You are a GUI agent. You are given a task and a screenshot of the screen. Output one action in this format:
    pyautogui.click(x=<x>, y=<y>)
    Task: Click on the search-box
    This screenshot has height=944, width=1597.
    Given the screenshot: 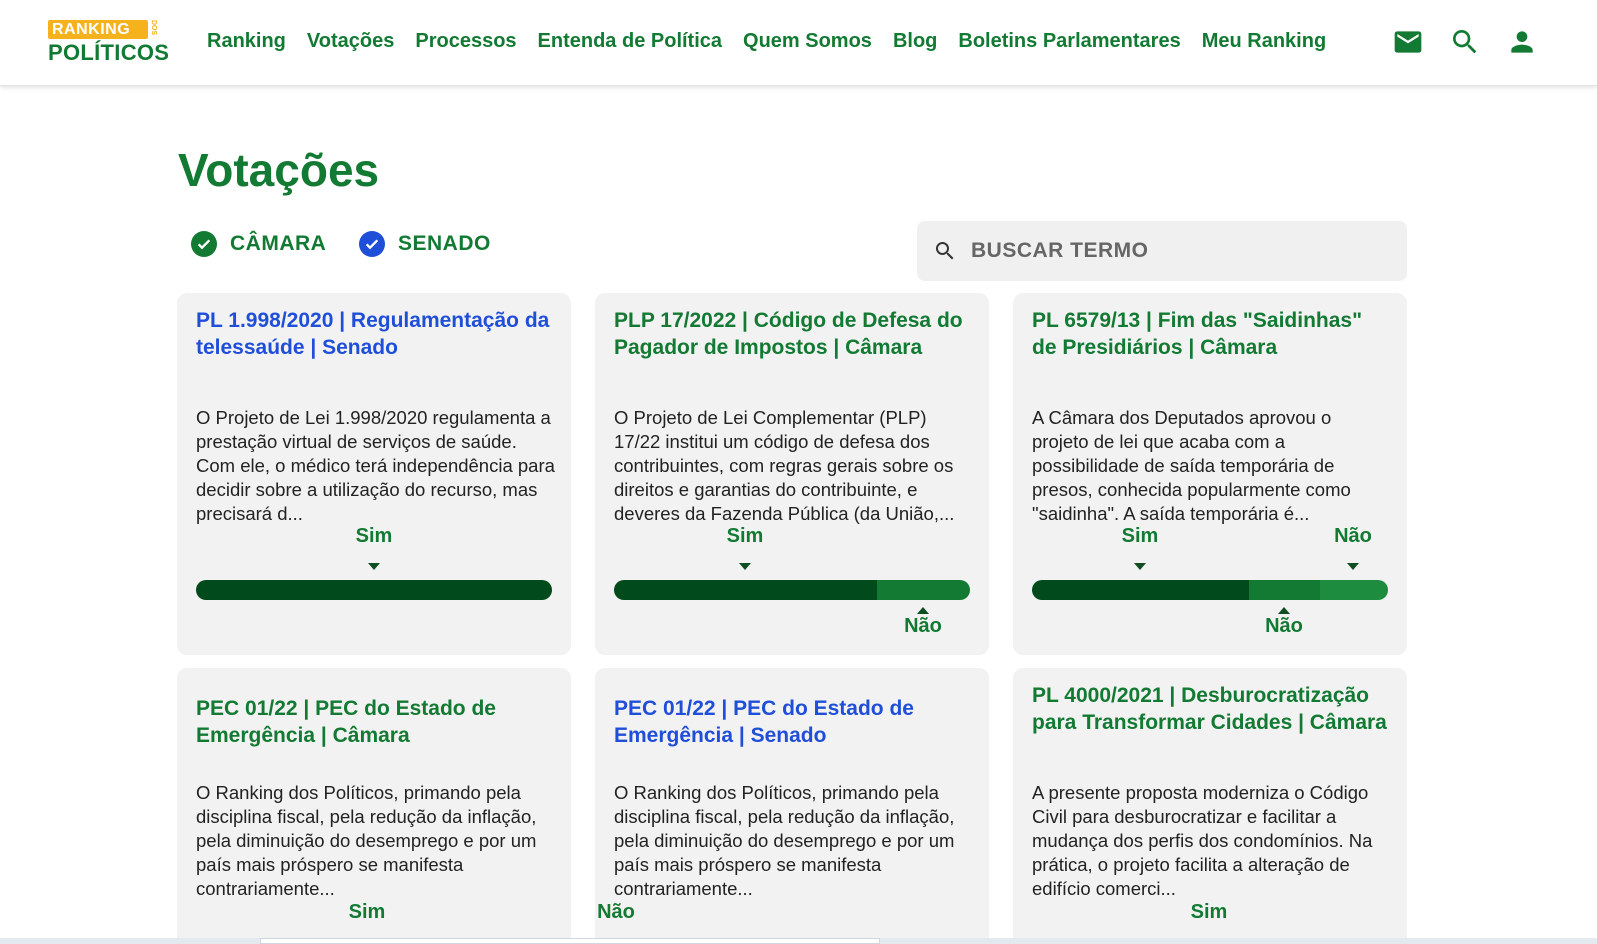 What is the action you would take?
    pyautogui.click(x=1162, y=251)
    